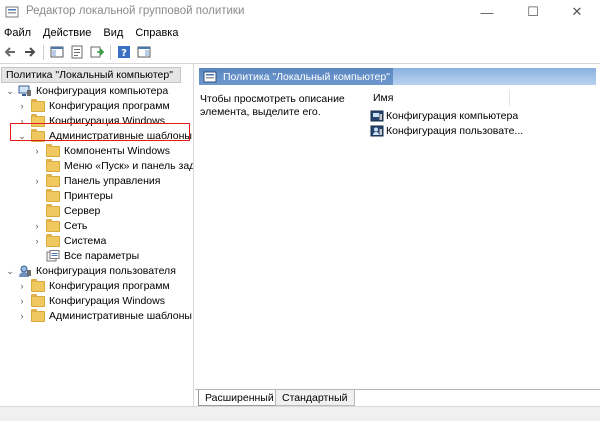  What do you see at coordinates (107, 301) in the screenshot?
I see `tree-item-label: Конфигурация Windows` at bounding box center [107, 301].